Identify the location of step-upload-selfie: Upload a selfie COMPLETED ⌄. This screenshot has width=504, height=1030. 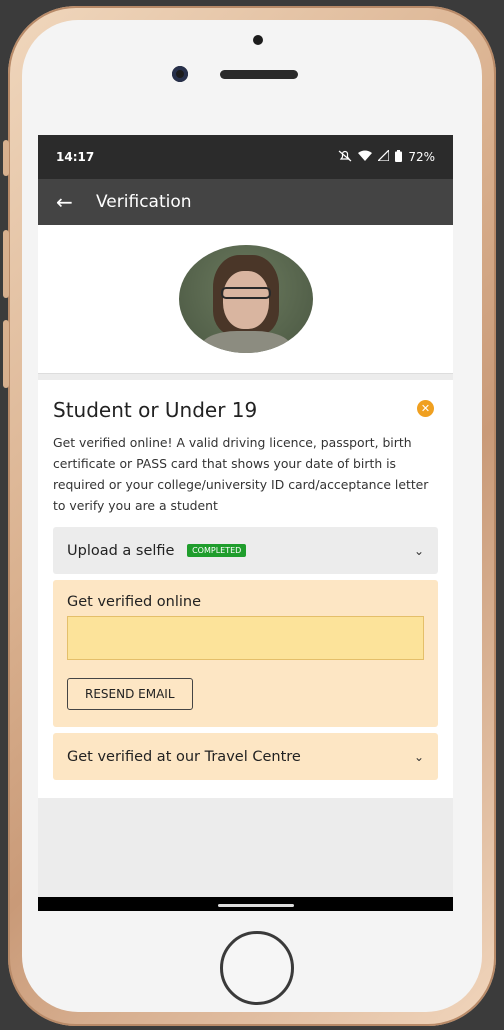
(245, 550).